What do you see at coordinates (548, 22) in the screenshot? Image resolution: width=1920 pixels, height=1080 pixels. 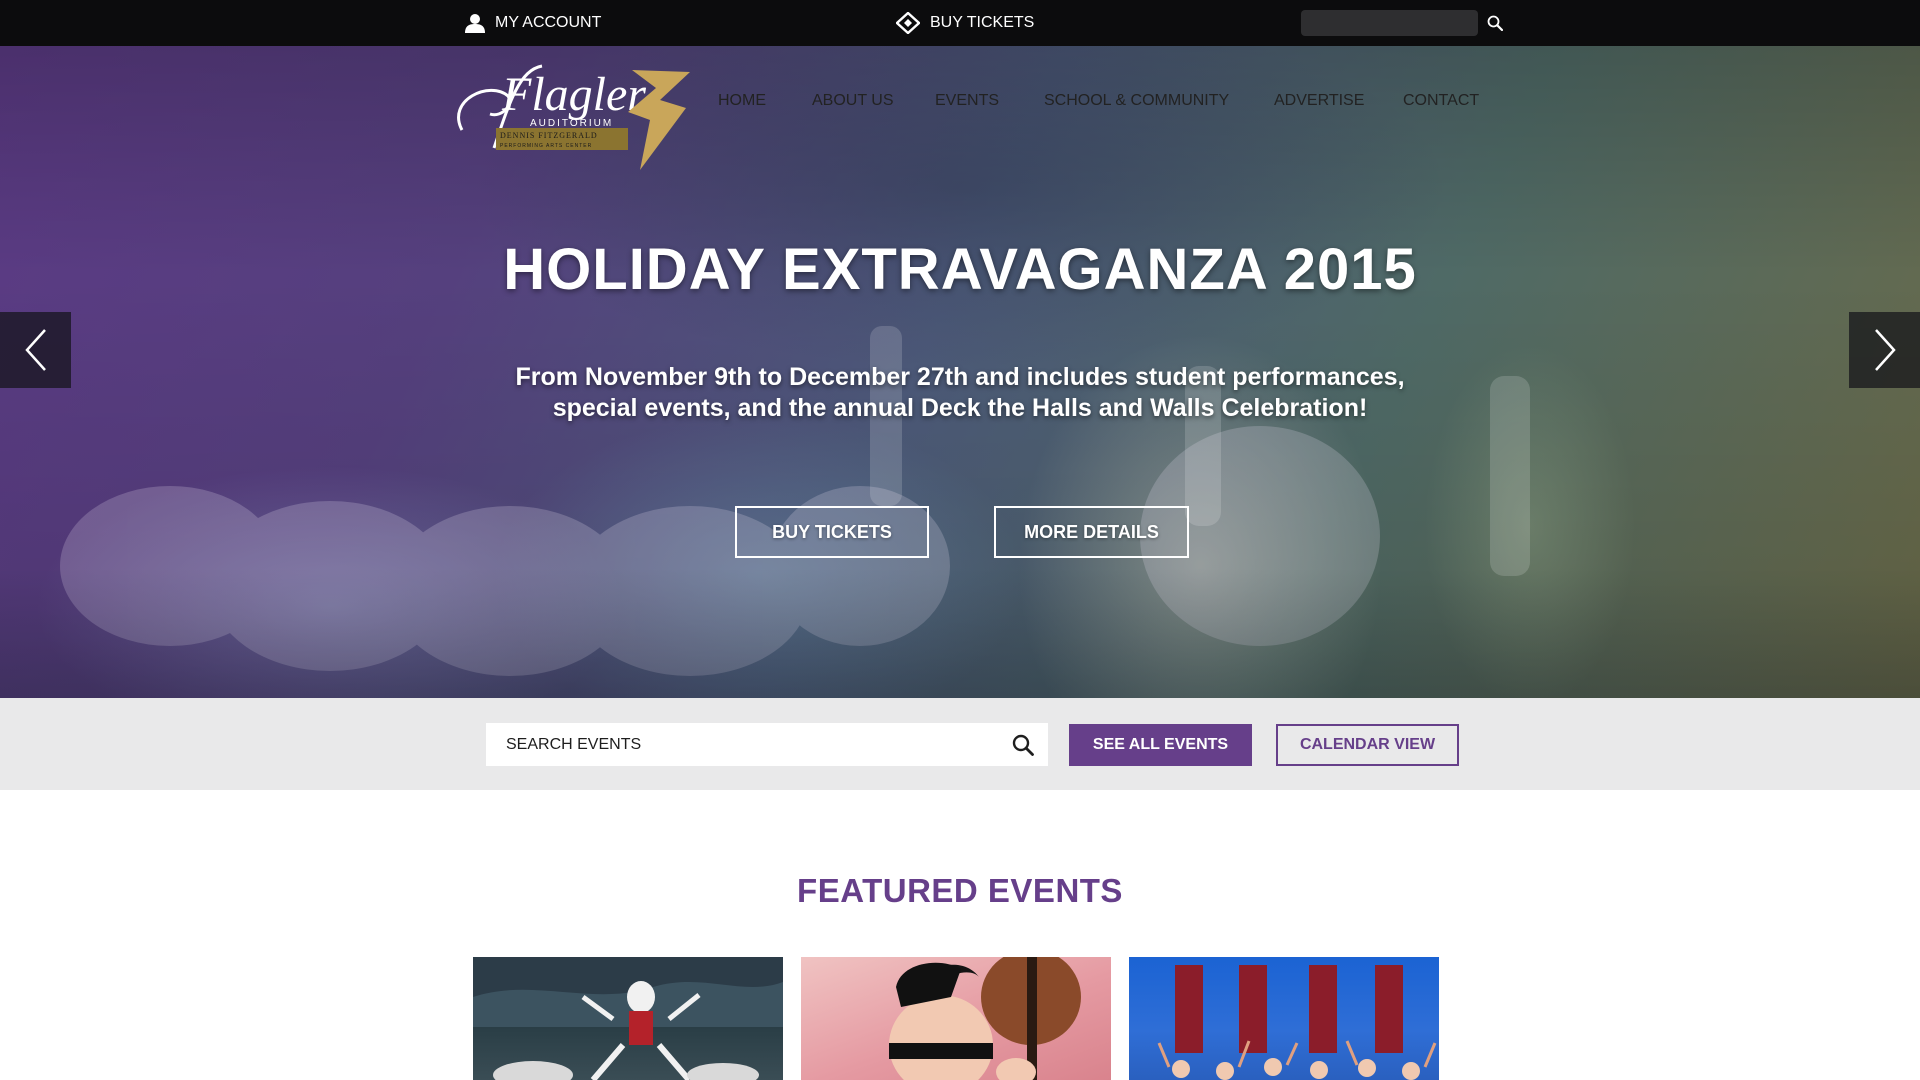 I see `my-account-label: MY ACCOUNT` at bounding box center [548, 22].